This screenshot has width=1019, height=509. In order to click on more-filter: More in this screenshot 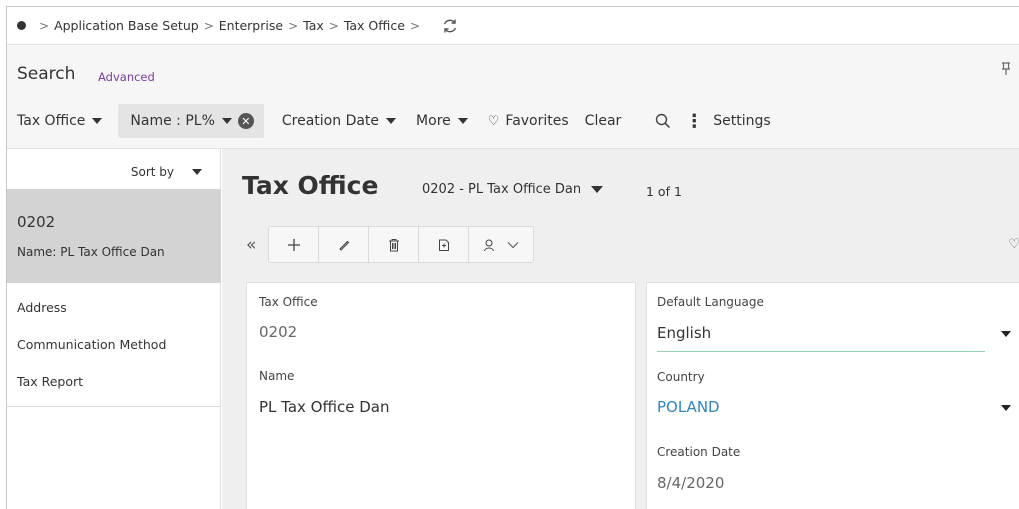, I will do `click(442, 121)`.